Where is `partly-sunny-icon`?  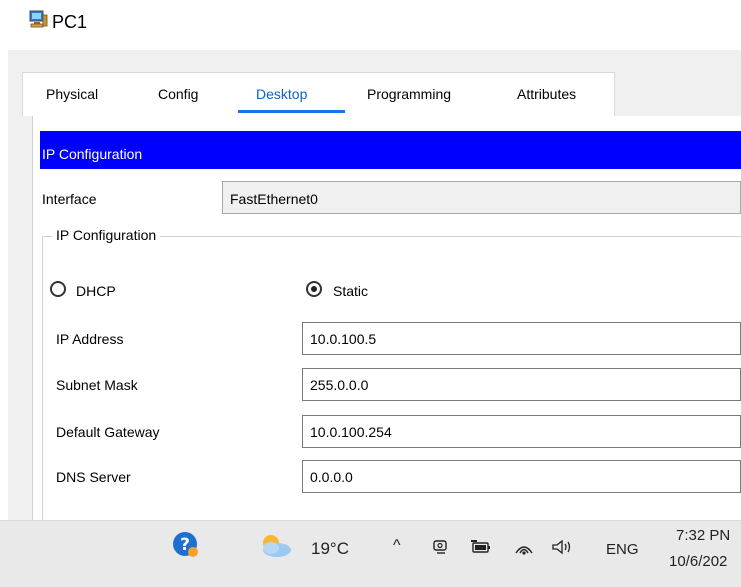 partly-sunny-icon is located at coordinates (275, 545).